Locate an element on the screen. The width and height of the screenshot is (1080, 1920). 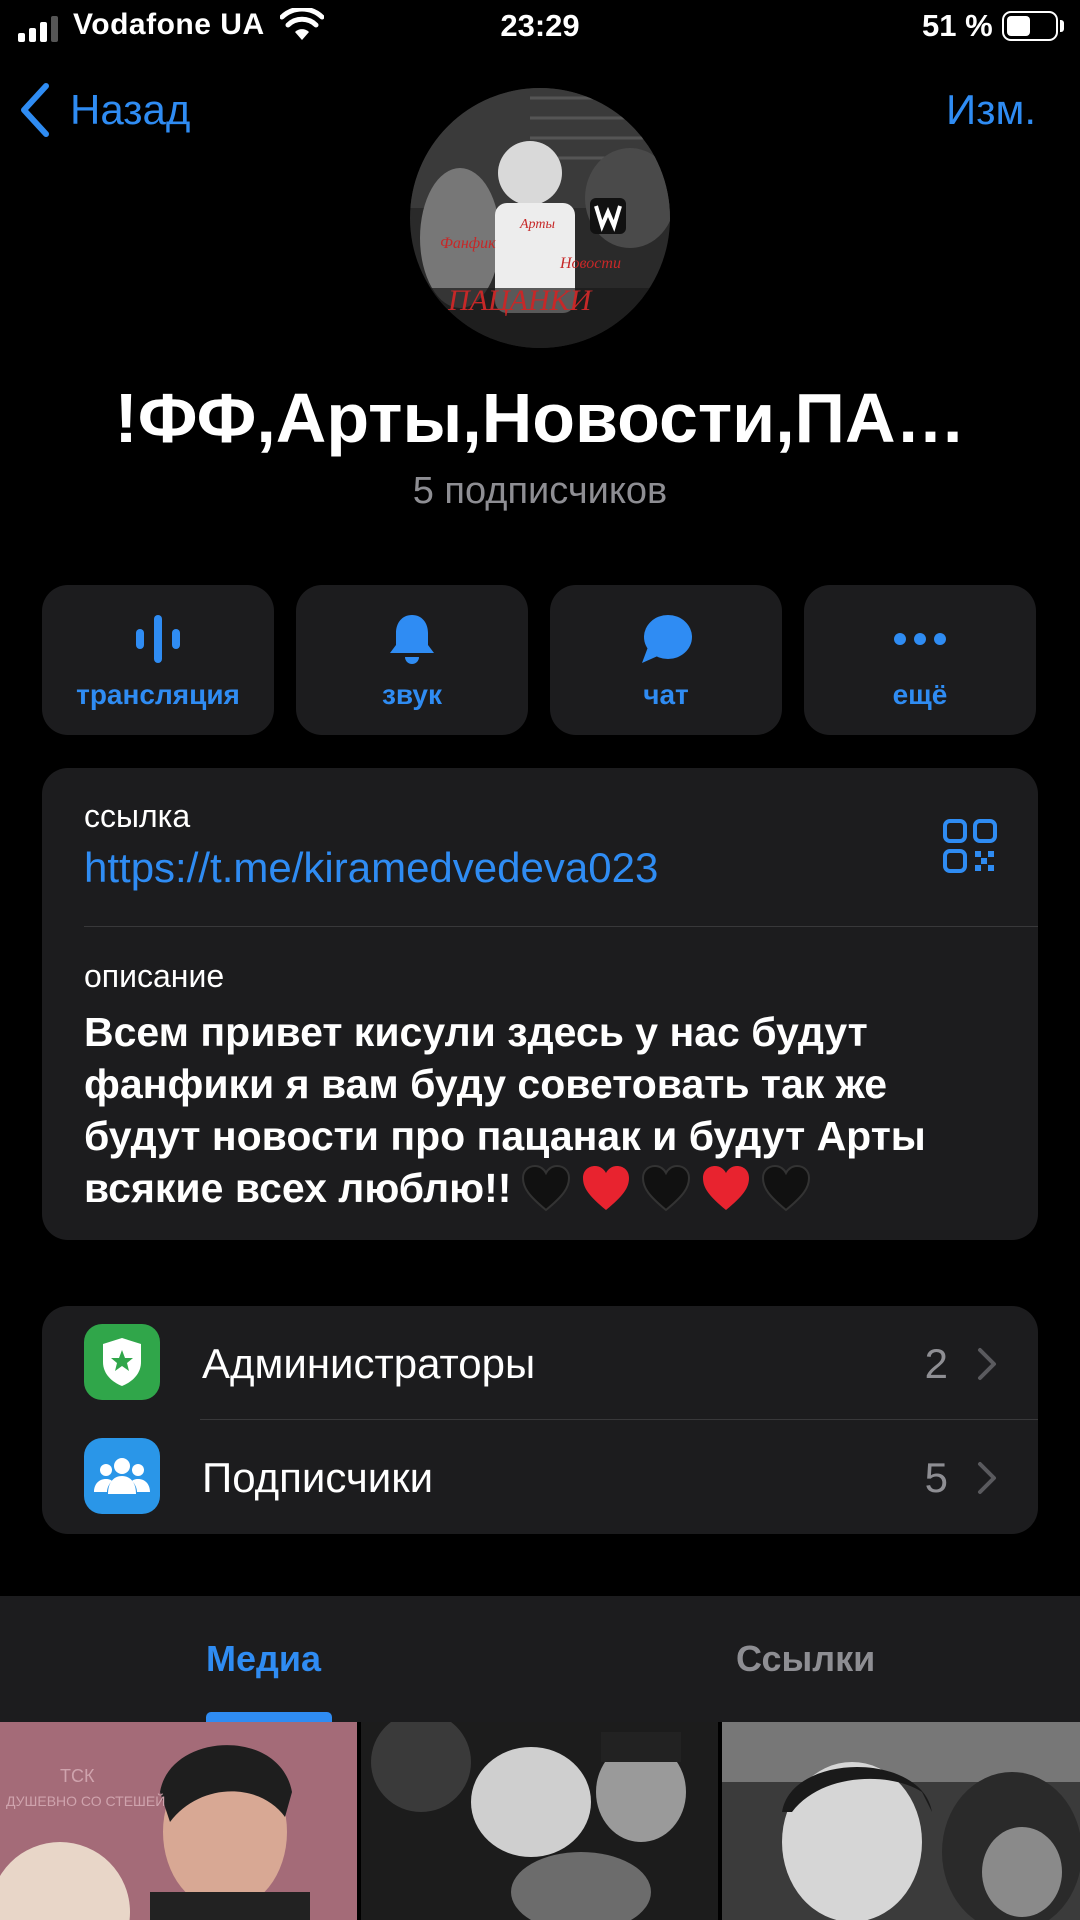
channel-avatar: Фанфик Арты Новости ПАЦАНКИ is located at coordinates (540, 218).